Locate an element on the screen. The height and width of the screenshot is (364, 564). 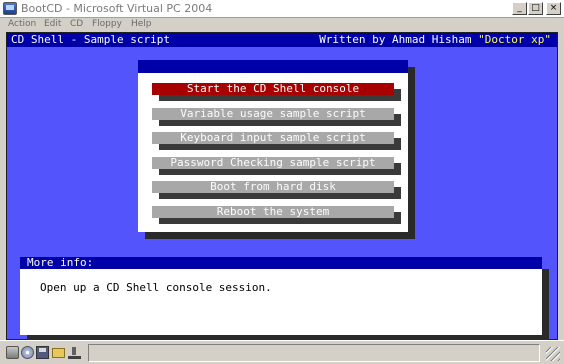
menu-edit: Edit is located at coordinates (52, 24).